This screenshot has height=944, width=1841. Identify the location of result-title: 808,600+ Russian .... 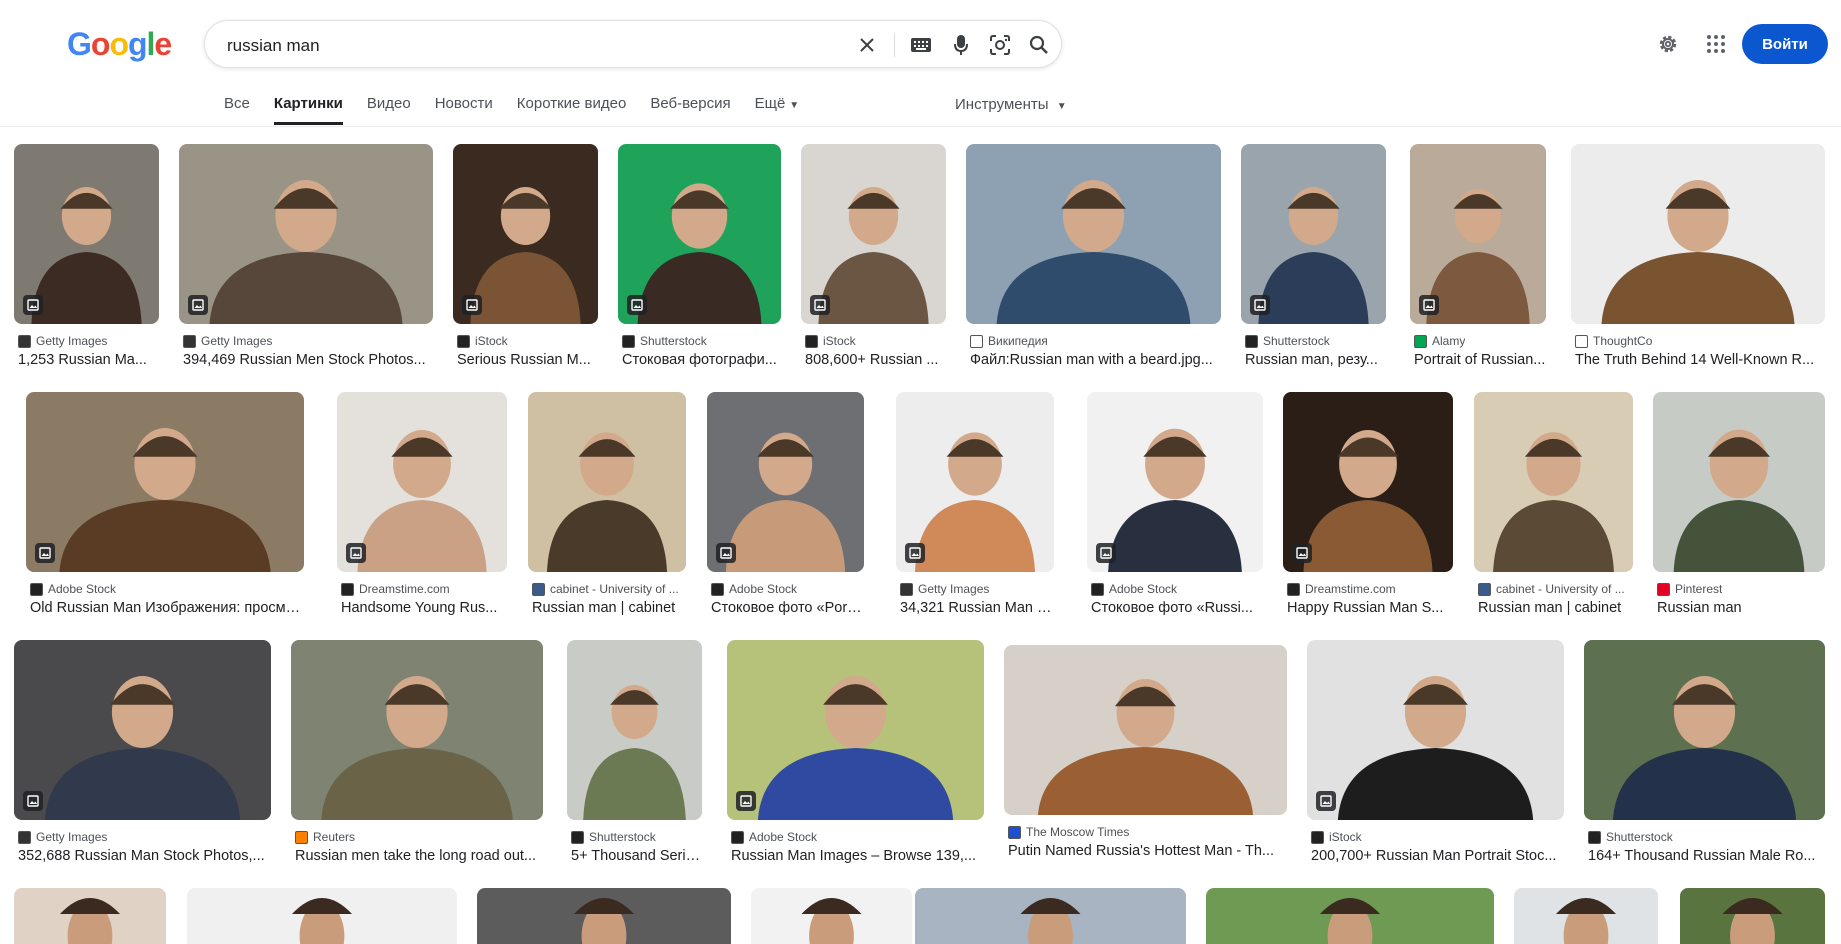
(875, 360).